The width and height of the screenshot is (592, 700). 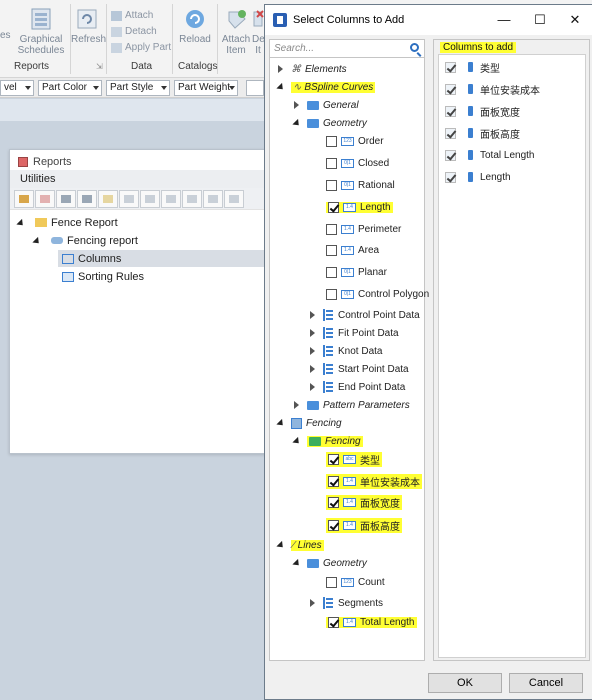 What do you see at coordinates (108, 198) in the screenshot?
I see `edit-icon` at bounding box center [108, 198].